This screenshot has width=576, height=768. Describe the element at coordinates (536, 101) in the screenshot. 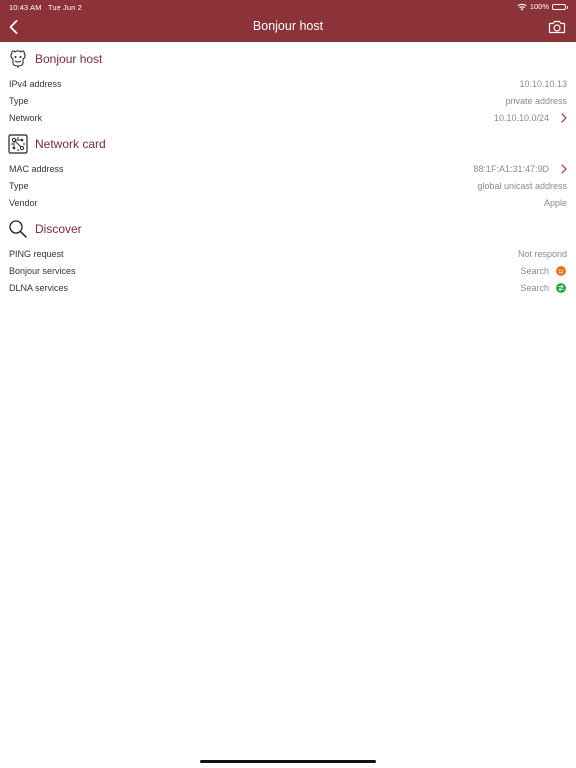

I see `row-value: private address` at that location.